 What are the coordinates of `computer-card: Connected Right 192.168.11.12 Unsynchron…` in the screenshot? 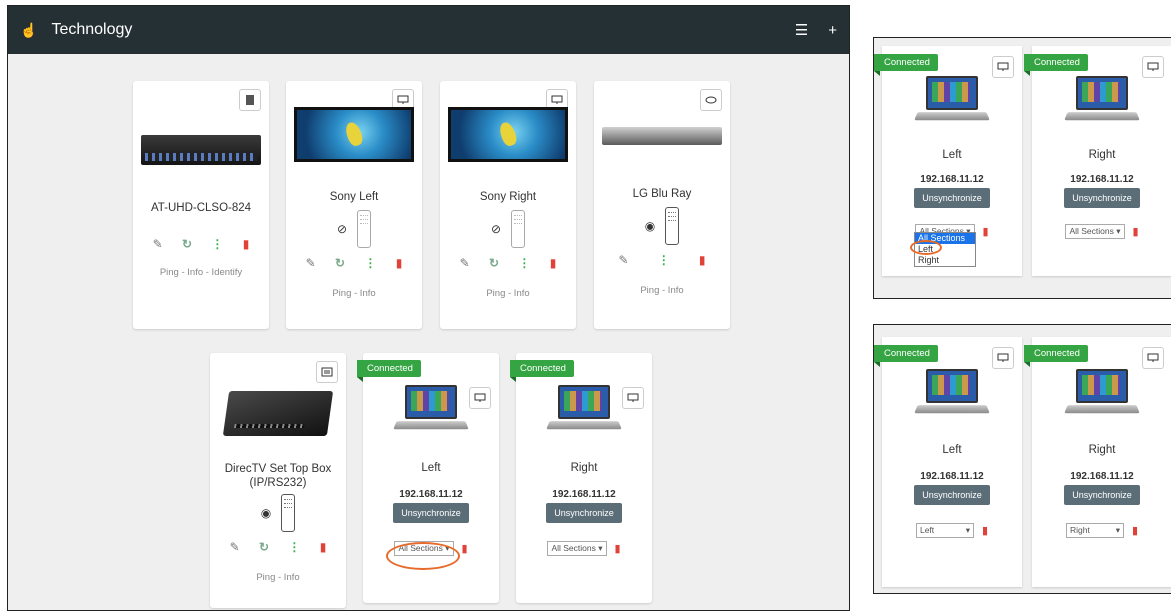 It's located at (1097, 161).